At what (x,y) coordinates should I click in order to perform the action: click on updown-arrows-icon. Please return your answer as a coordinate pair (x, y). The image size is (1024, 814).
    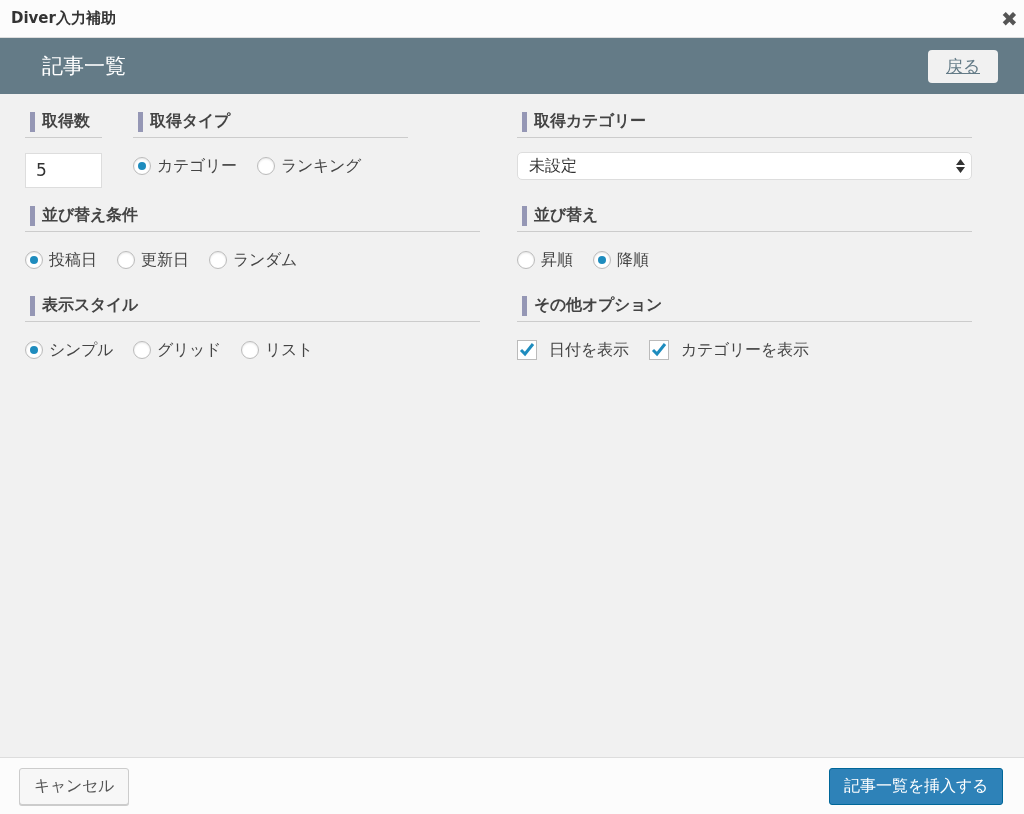
    Looking at the image, I should click on (960, 166).